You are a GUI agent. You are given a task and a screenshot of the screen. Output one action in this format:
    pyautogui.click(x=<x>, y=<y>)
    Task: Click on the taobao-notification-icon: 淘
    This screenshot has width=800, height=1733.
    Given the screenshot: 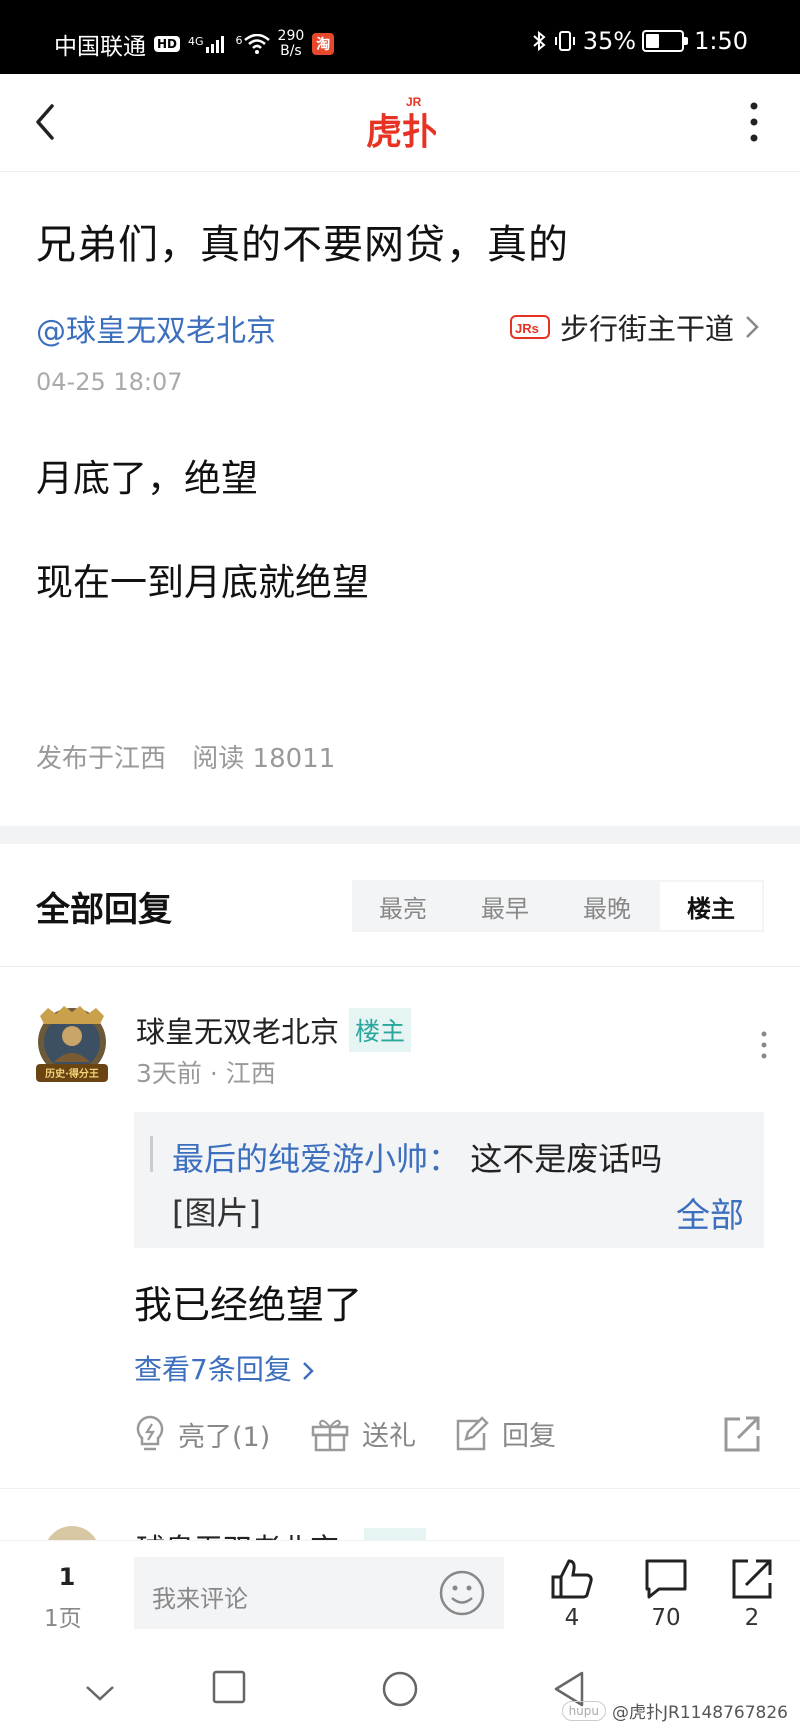 What is the action you would take?
    pyautogui.click(x=323, y=44)
    